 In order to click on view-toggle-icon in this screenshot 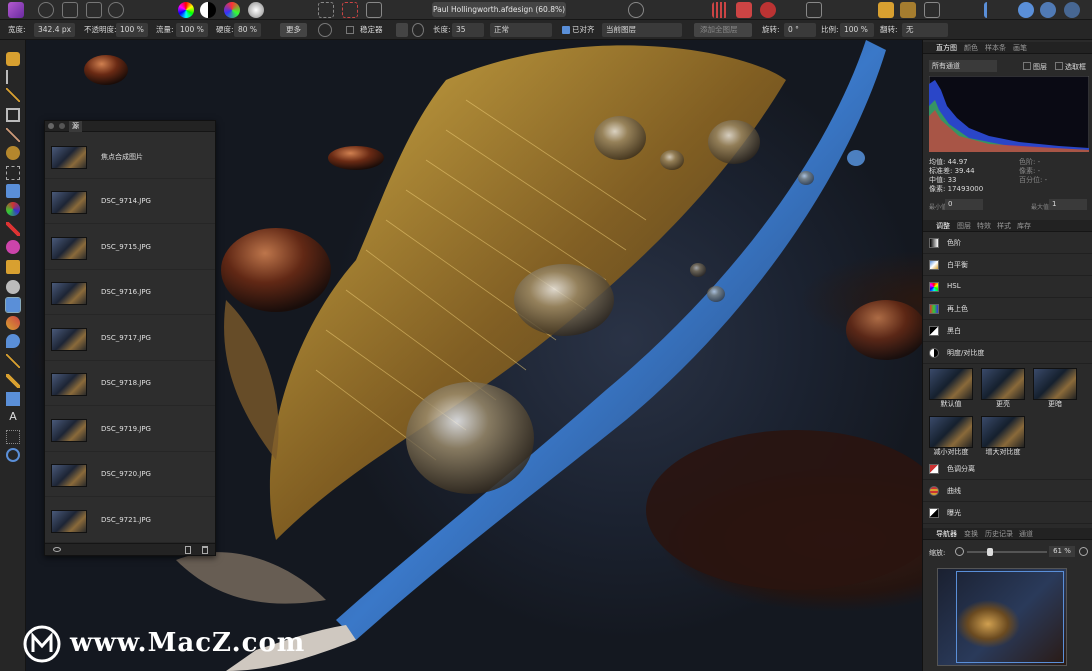, I will do `click(744, 10)`.